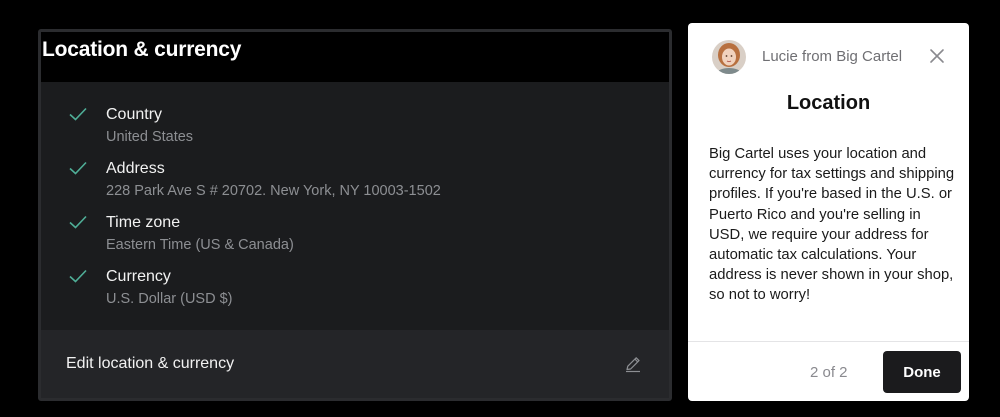 The image size is (1000, 417). What do you see at coordinates (355, 57) in the screenshot?
I see `panel-header: Location & currency` at bounding box center [355, 57].